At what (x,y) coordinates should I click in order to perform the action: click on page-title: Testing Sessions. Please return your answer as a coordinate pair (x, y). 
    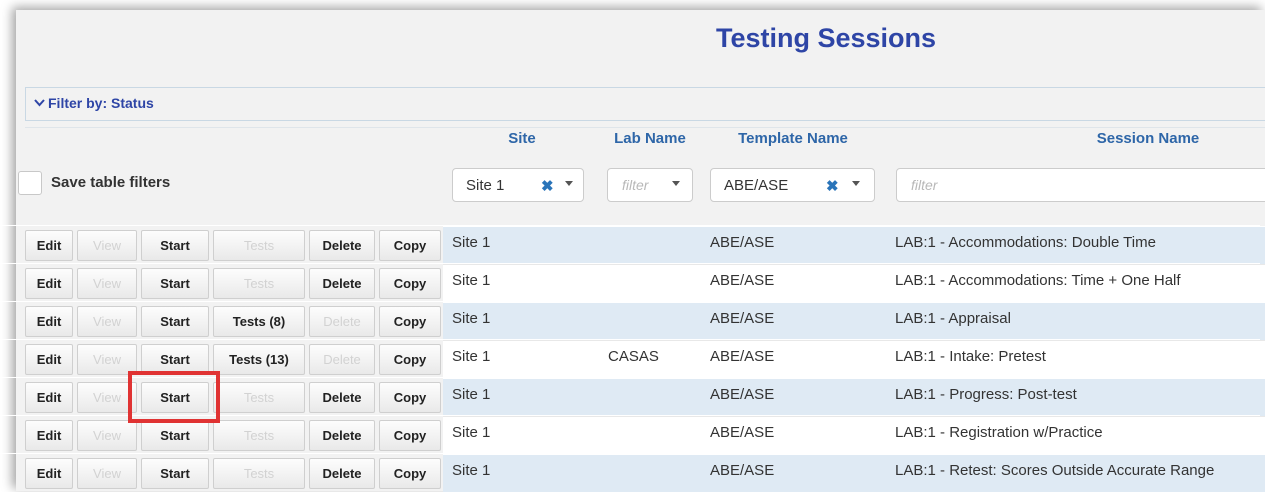
    Looking at the image, I should click on (826, 38).